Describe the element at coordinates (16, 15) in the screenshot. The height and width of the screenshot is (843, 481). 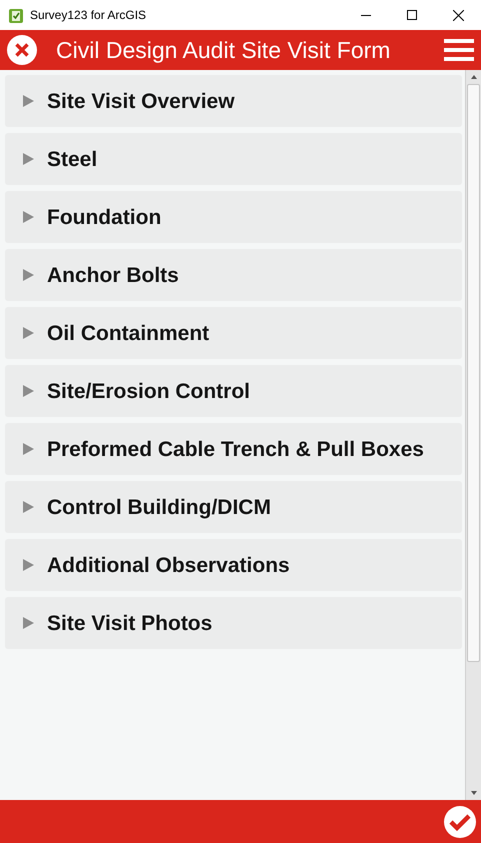
I see `app-icon` at that location.